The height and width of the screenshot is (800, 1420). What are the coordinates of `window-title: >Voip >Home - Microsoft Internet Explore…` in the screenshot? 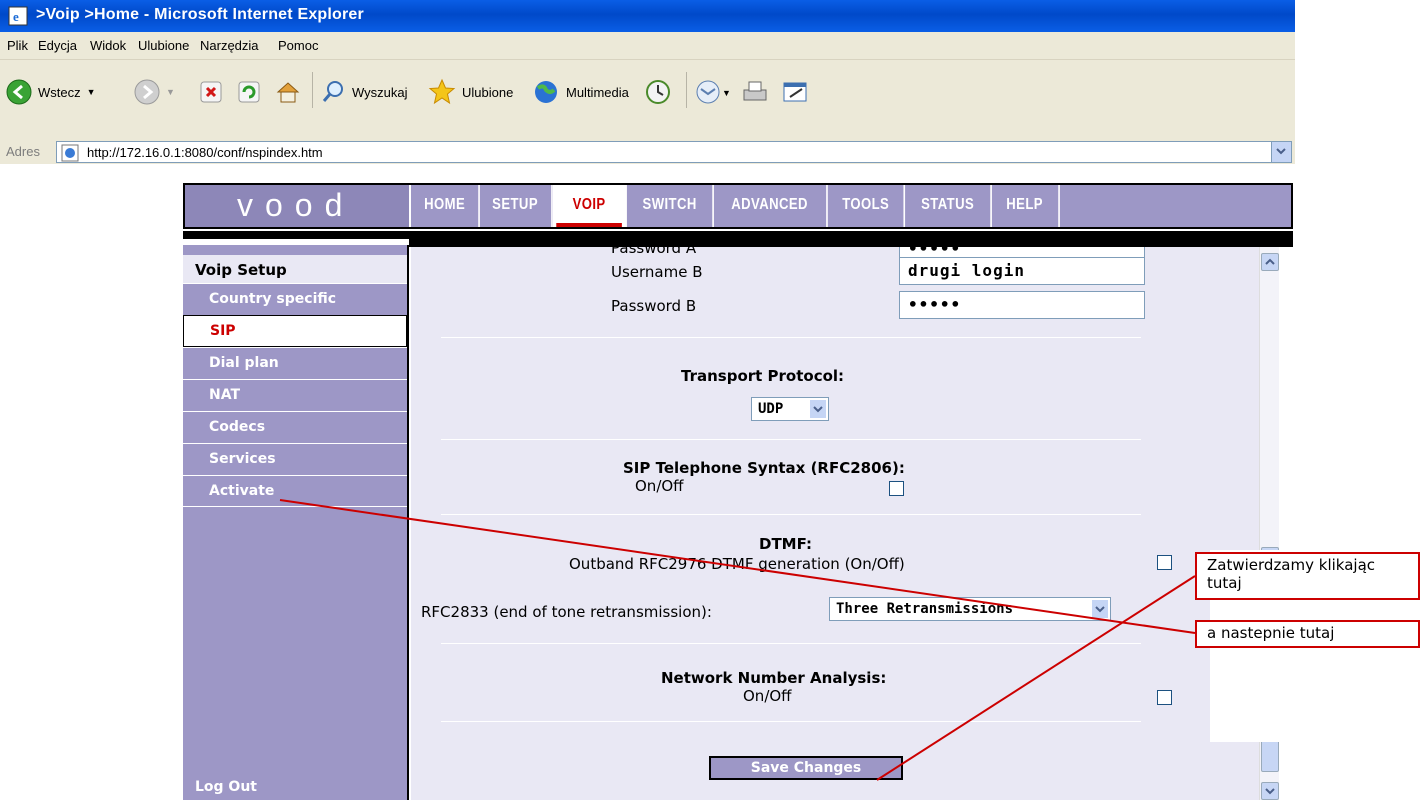 It's located at (200, 14).